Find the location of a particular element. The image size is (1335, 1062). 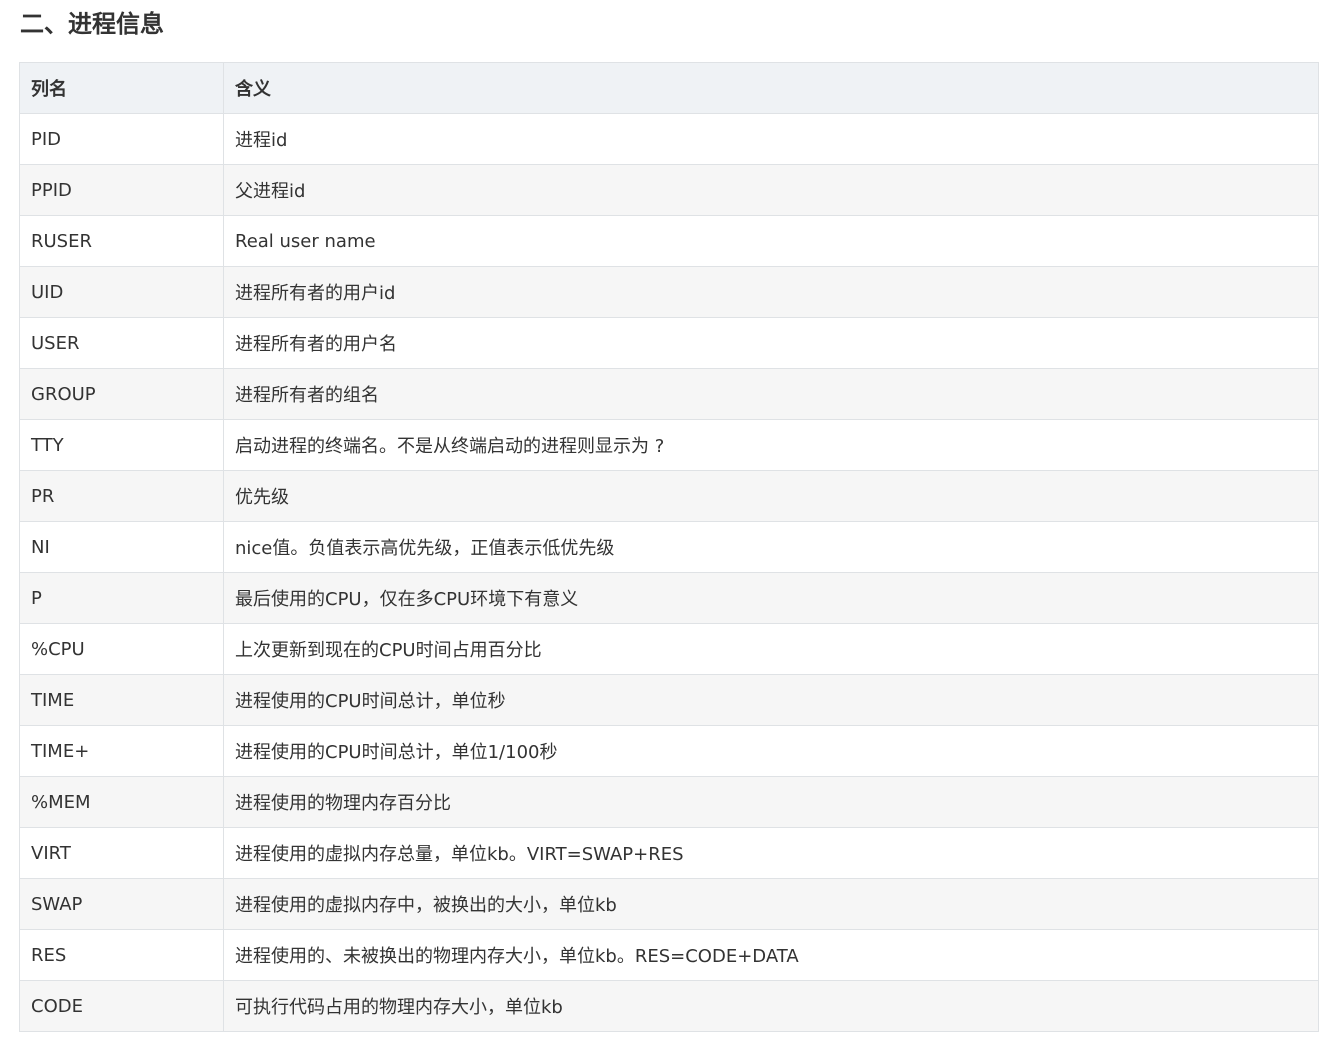

table-row: PID 进程id is located at coordinates (669, 139).